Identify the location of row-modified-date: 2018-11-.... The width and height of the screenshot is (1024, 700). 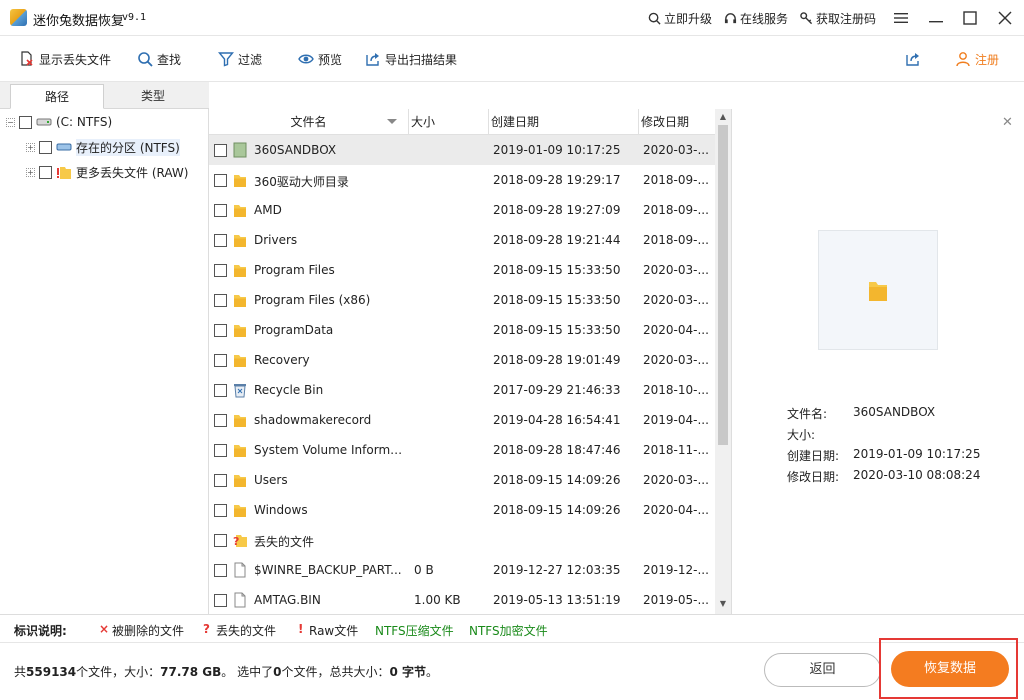
(676, 450).